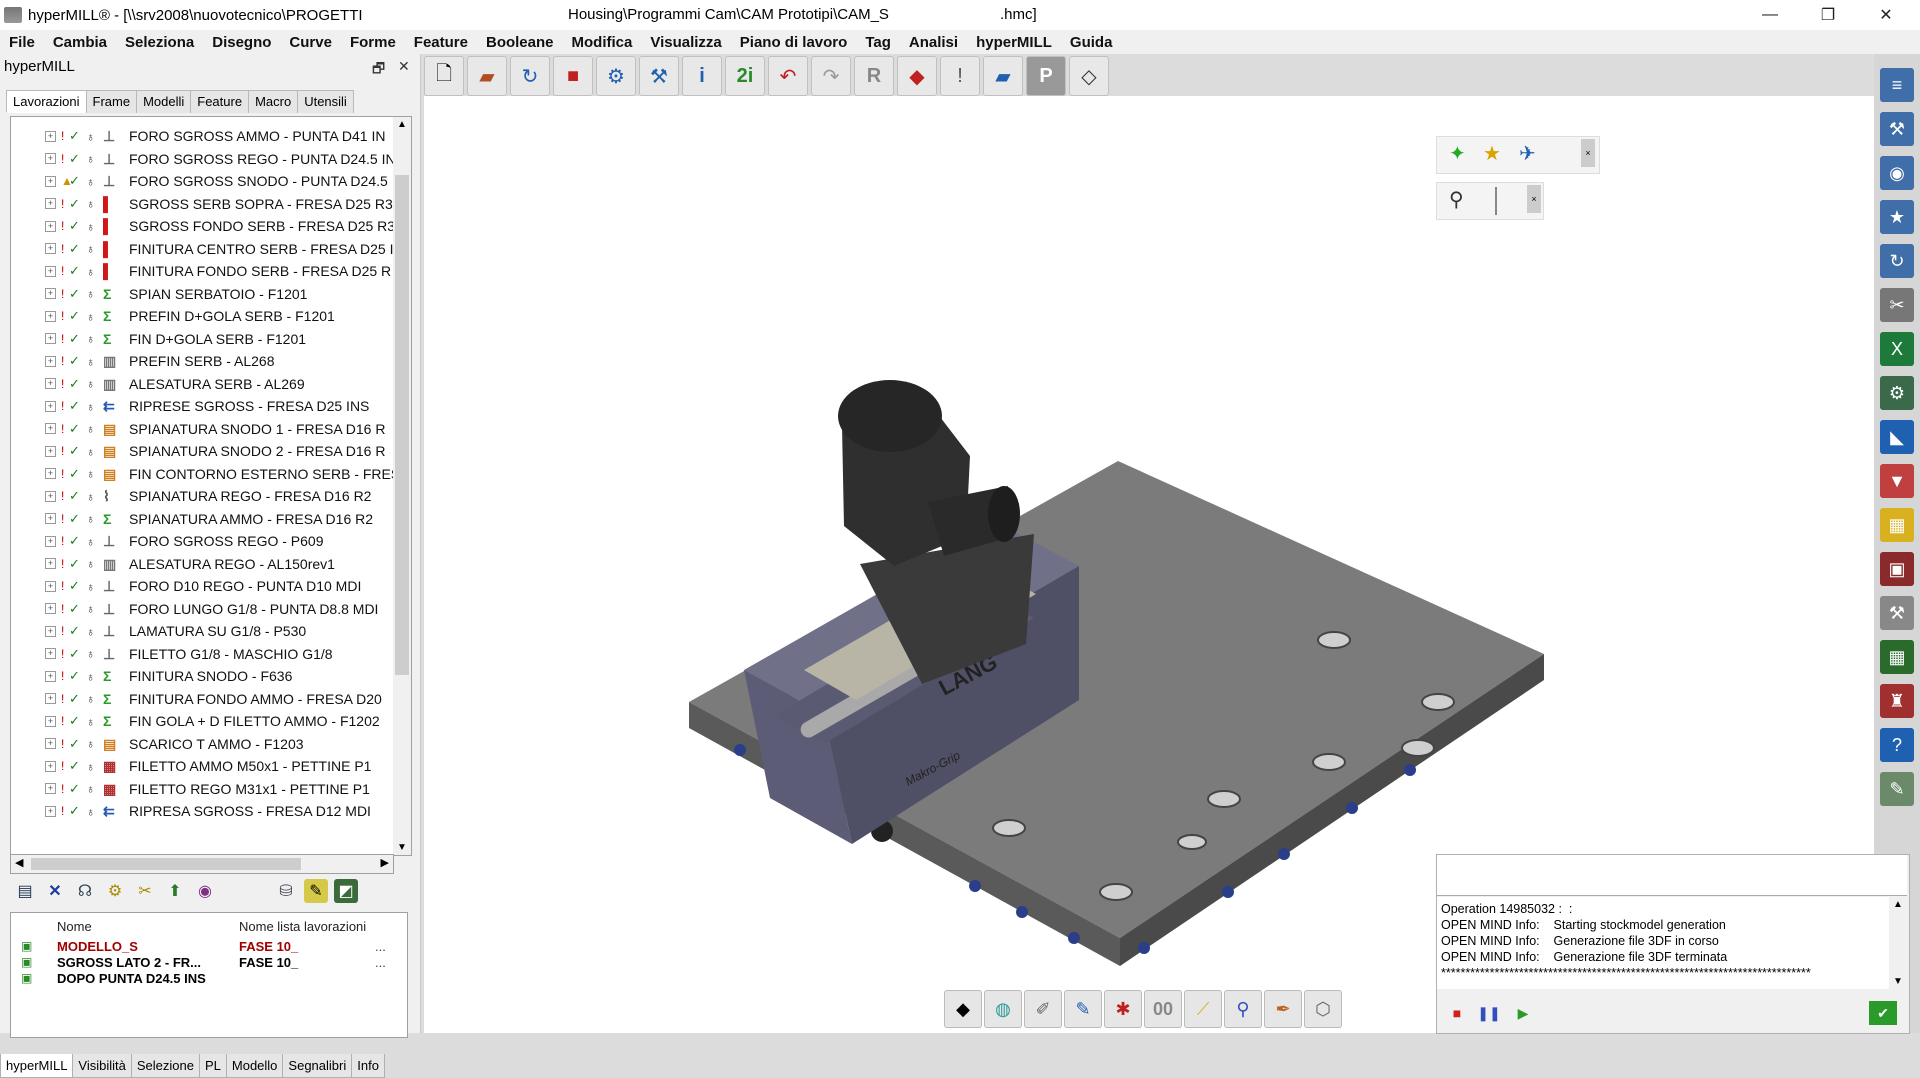 This screenshot has height=1078, width=1920. Describe the element at coordinates (201, 181) in the screenshot. I see `tree-row: + ▲ ✓ ♁ ⊥ FORO SGROSS SNODO - PUNTA D24.5` at that location.